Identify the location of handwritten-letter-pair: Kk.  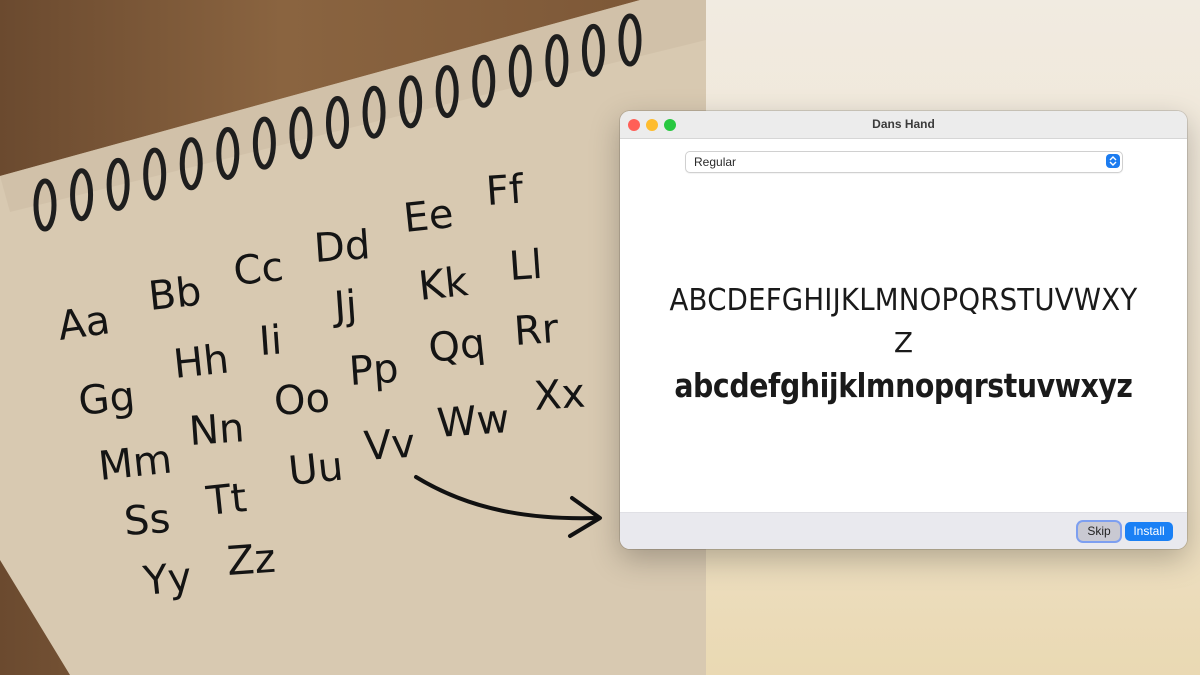
(443, 284).